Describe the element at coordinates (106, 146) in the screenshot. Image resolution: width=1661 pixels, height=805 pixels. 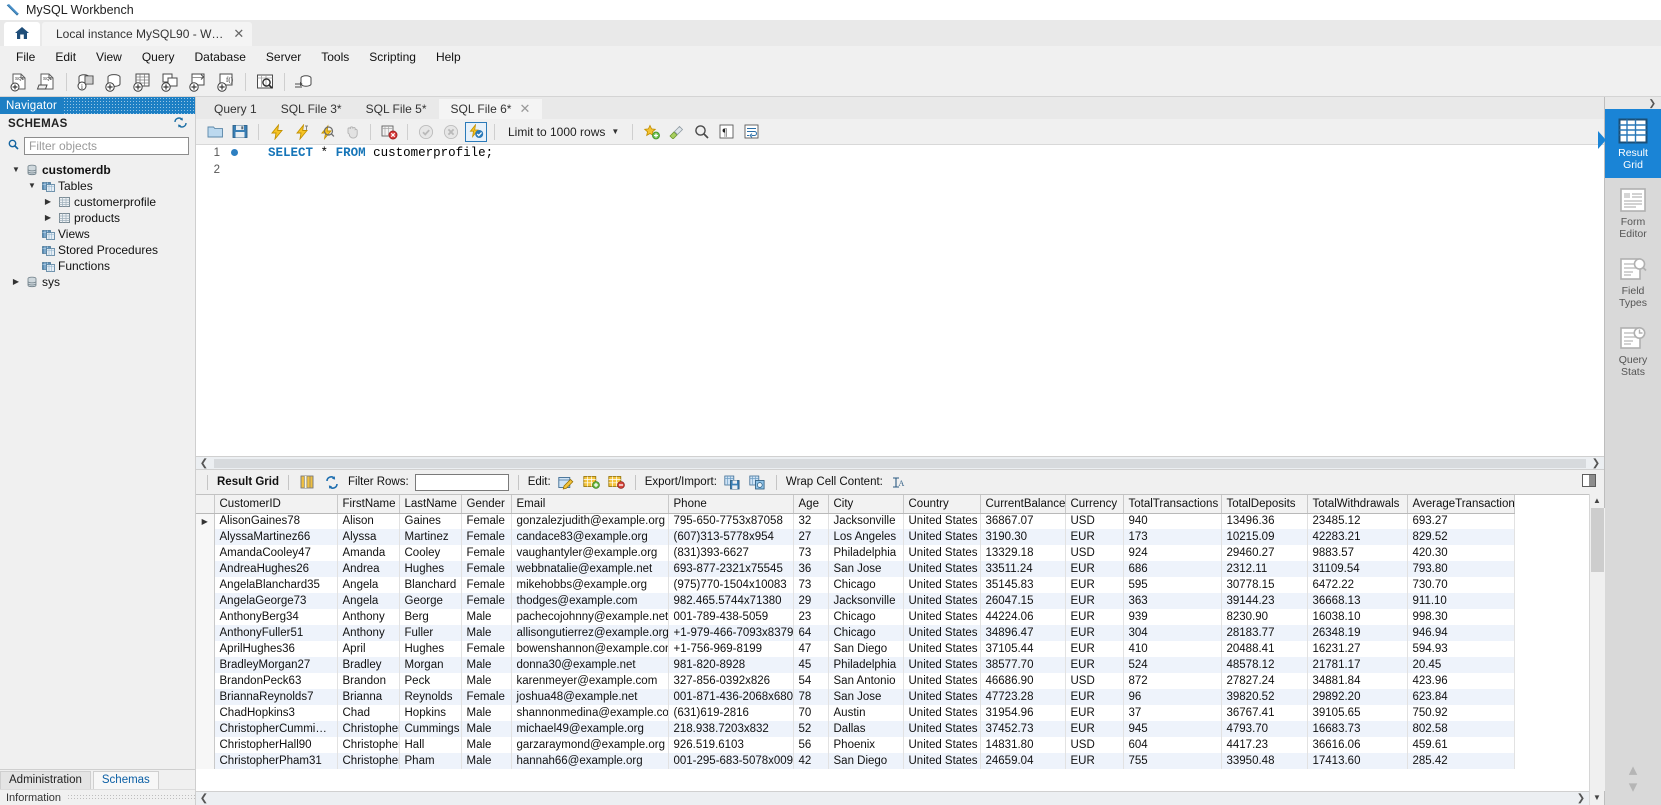
I see `filter-objects-input` at that location.